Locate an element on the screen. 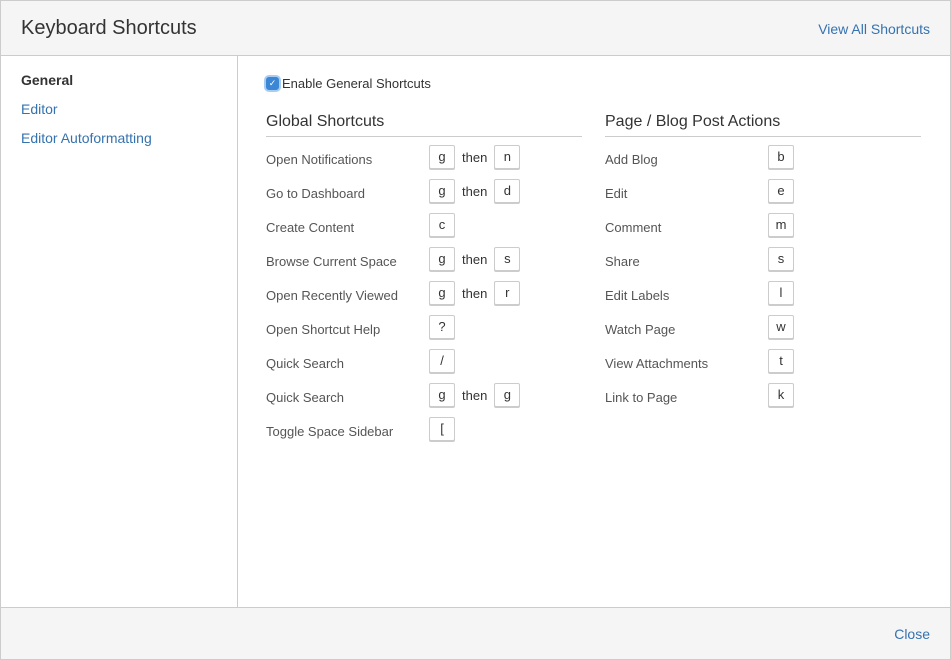  key-cap: k is located at coordinates (781, 395).